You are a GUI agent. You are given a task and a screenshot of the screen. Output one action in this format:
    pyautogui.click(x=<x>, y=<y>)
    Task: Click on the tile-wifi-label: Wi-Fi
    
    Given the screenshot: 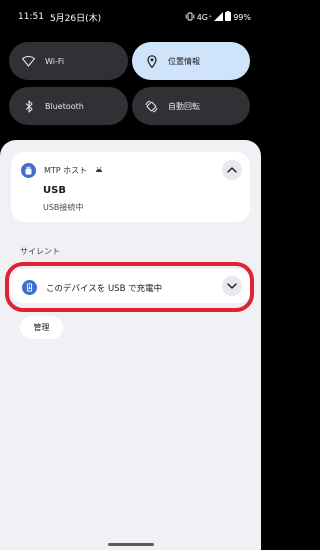 What is the action you would take?
    pyautogui.click(x=55, y=61)
    